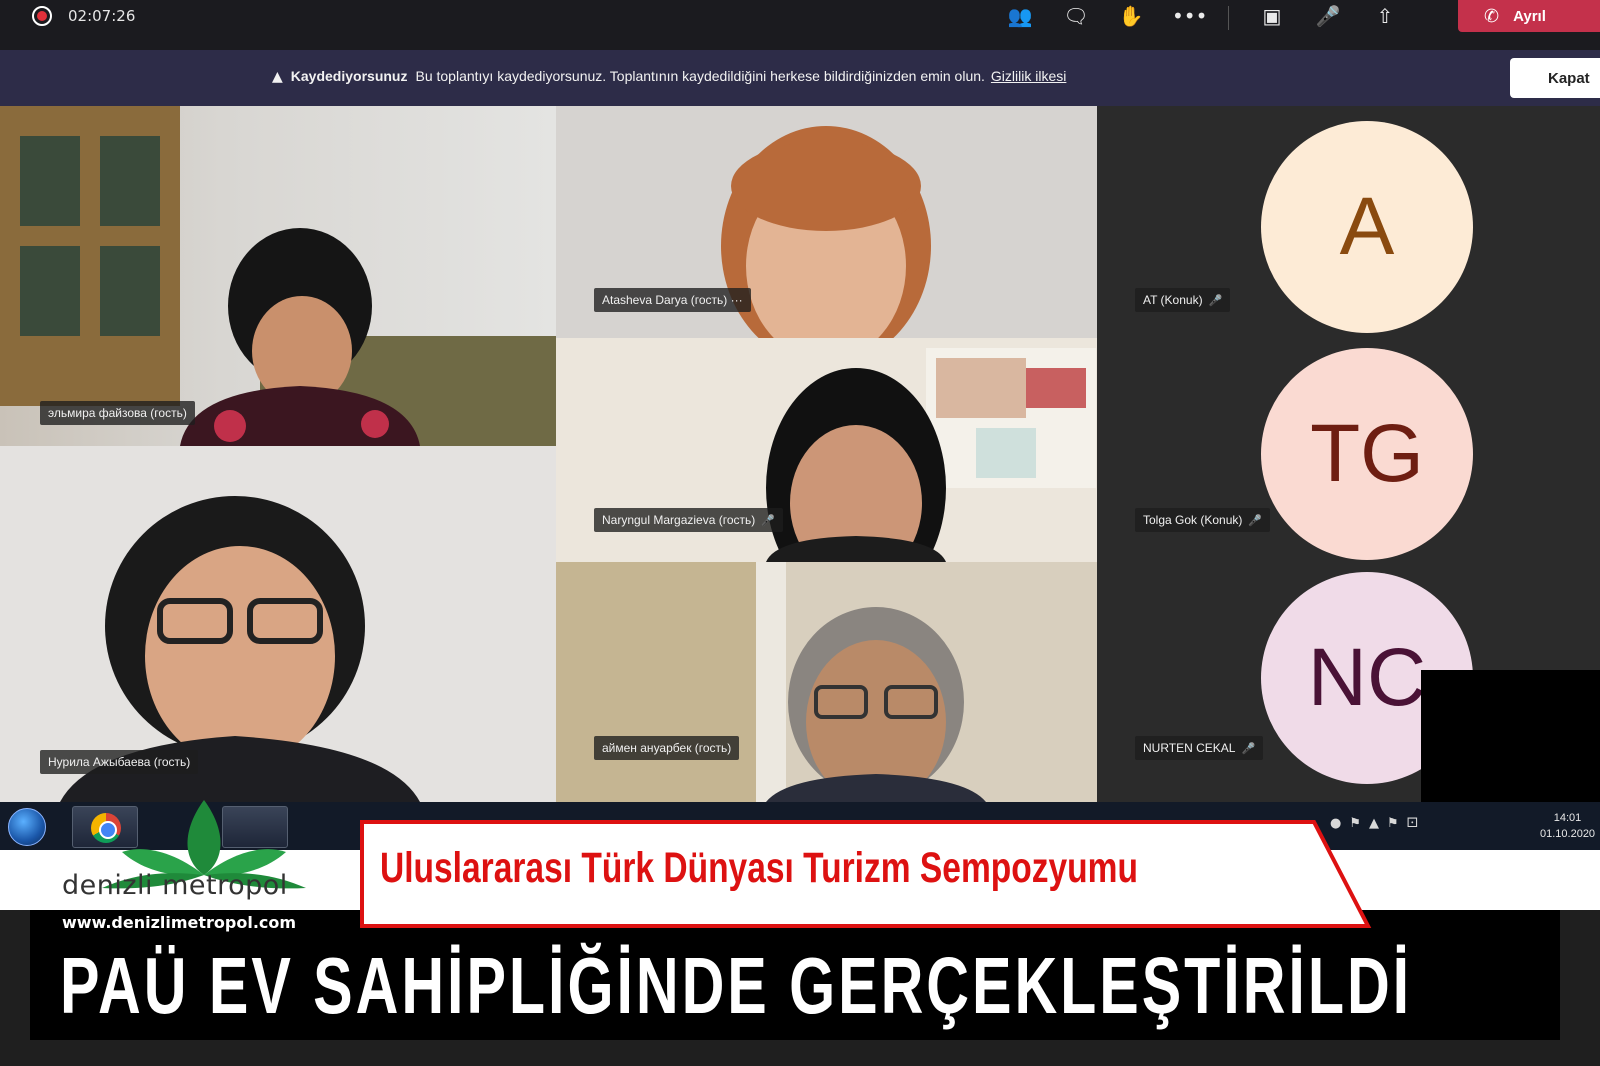 This screenshot has height=1066, width=1600. I want to click on participant-name: эльмира файзова (гость), so click(117, 413).